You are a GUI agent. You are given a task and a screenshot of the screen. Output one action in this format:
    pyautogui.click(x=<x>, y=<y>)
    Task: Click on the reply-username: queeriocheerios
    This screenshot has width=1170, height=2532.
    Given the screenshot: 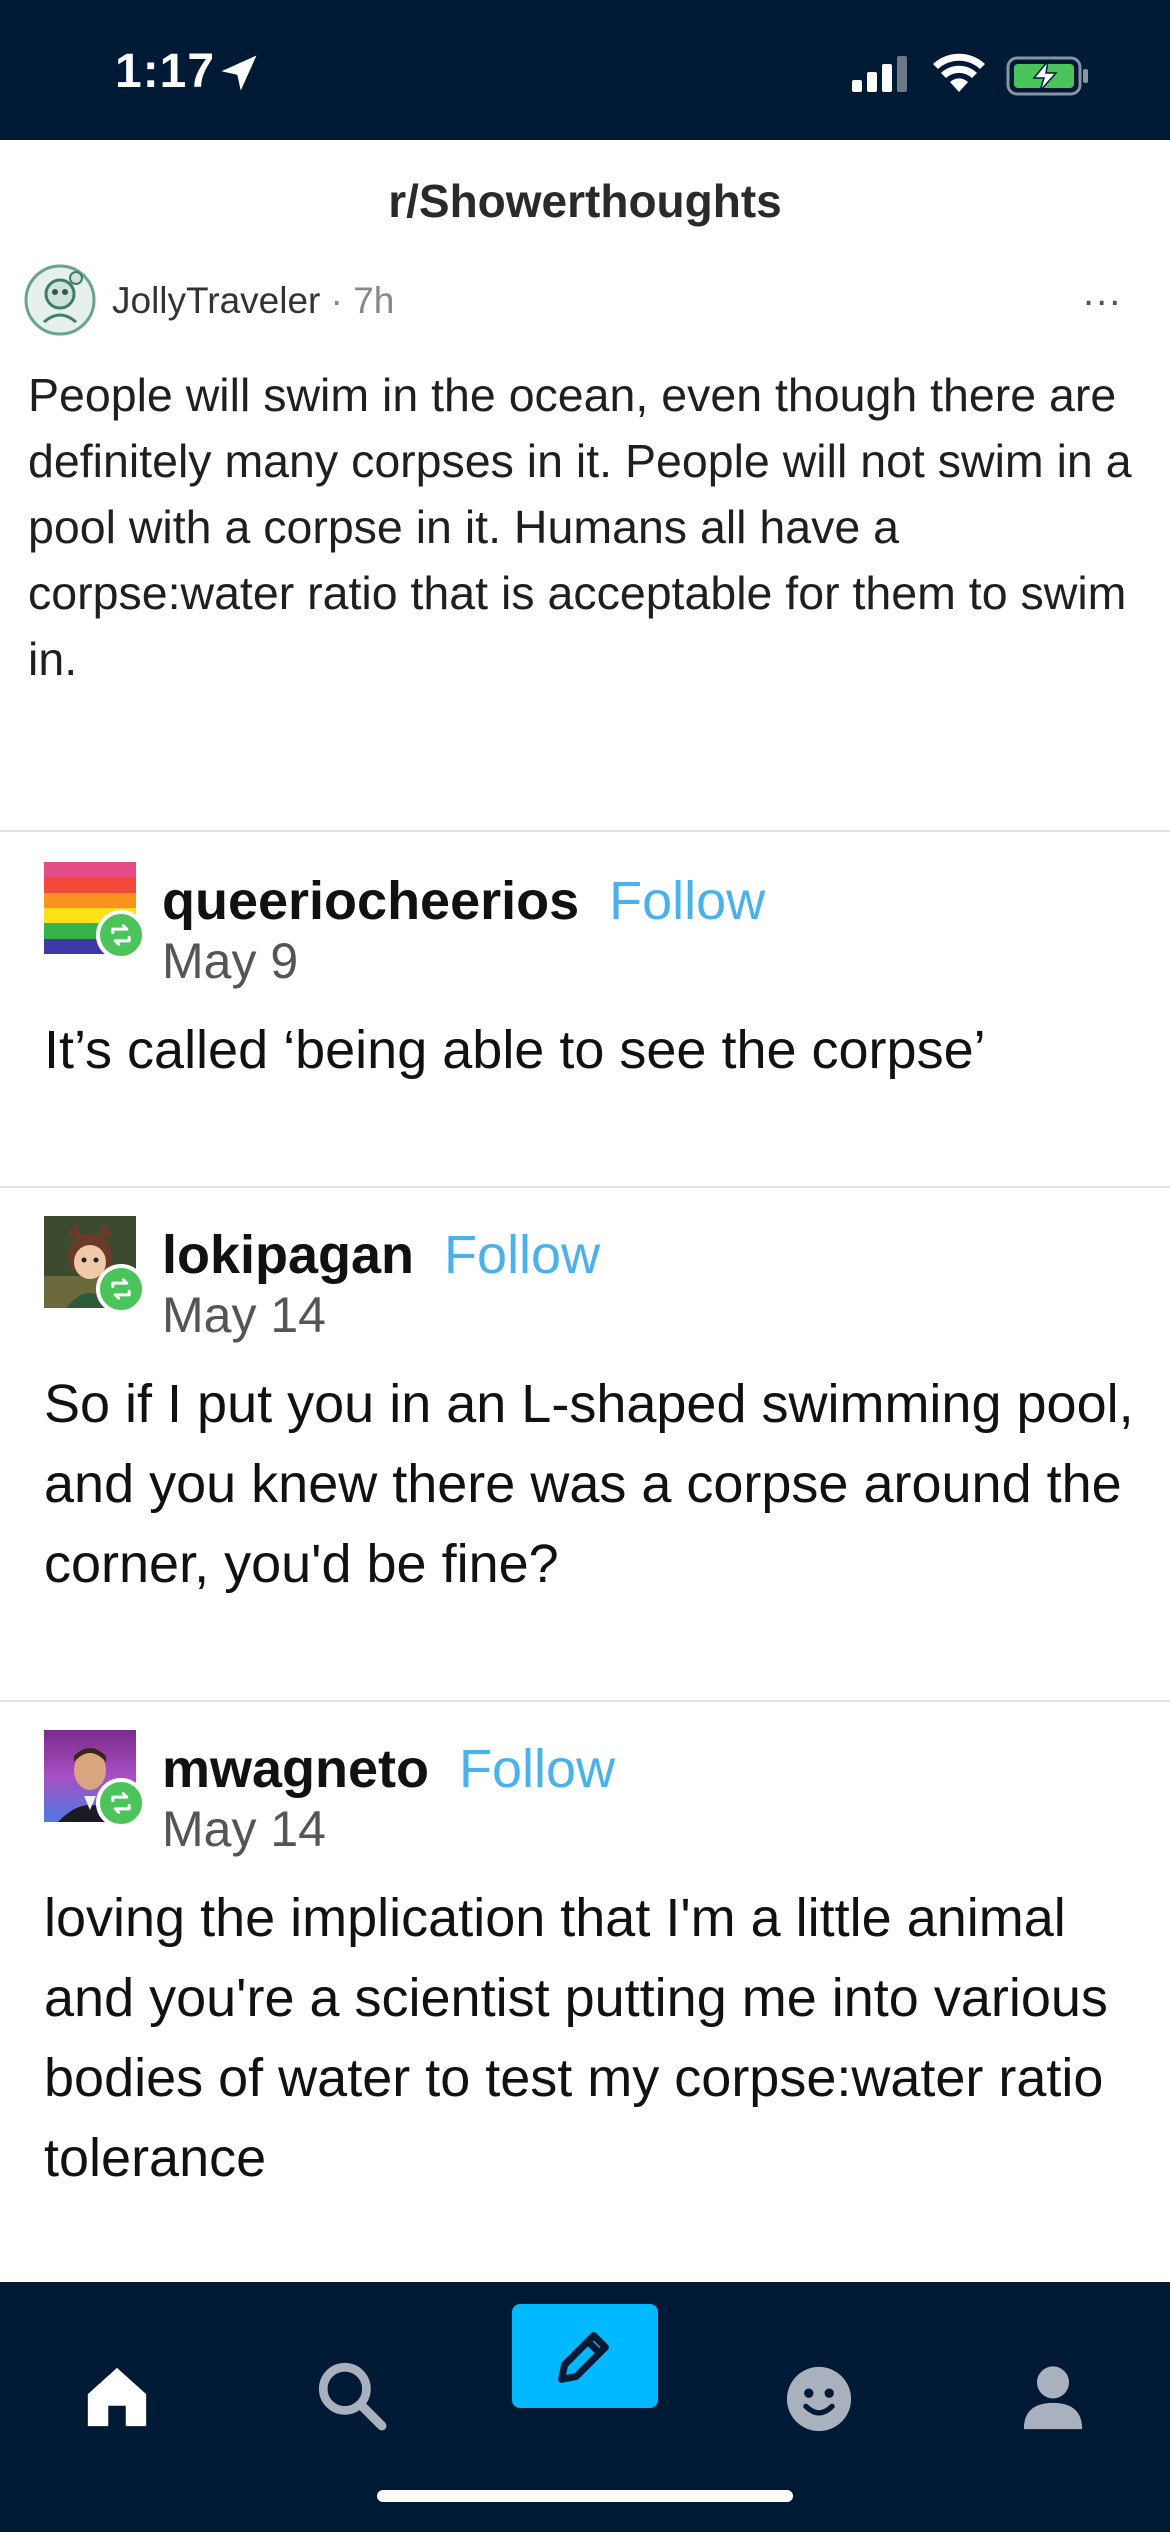 What is the action you would take?
    pyautogui.click(x=370, y=901)
    